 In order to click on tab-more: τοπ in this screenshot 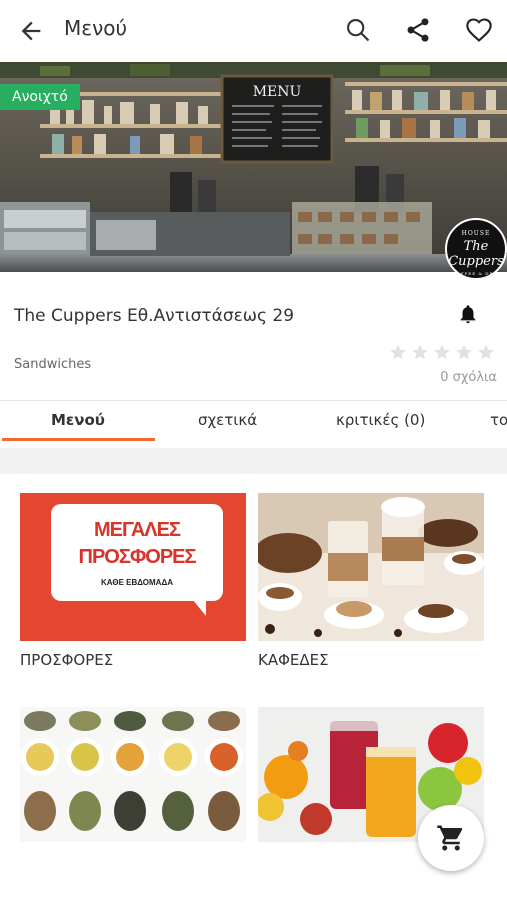, I will do `click(498, 420)`.